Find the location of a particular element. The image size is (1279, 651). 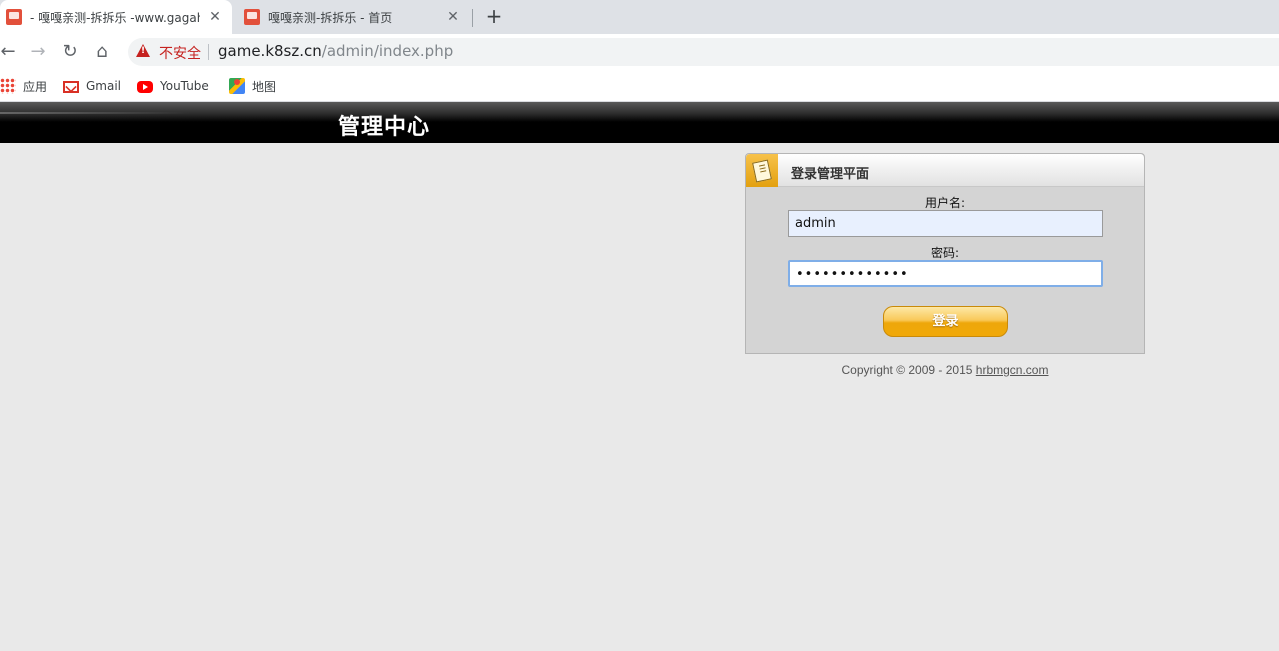

password-input: ••••••••••••• is located at coordinates (945, 273).